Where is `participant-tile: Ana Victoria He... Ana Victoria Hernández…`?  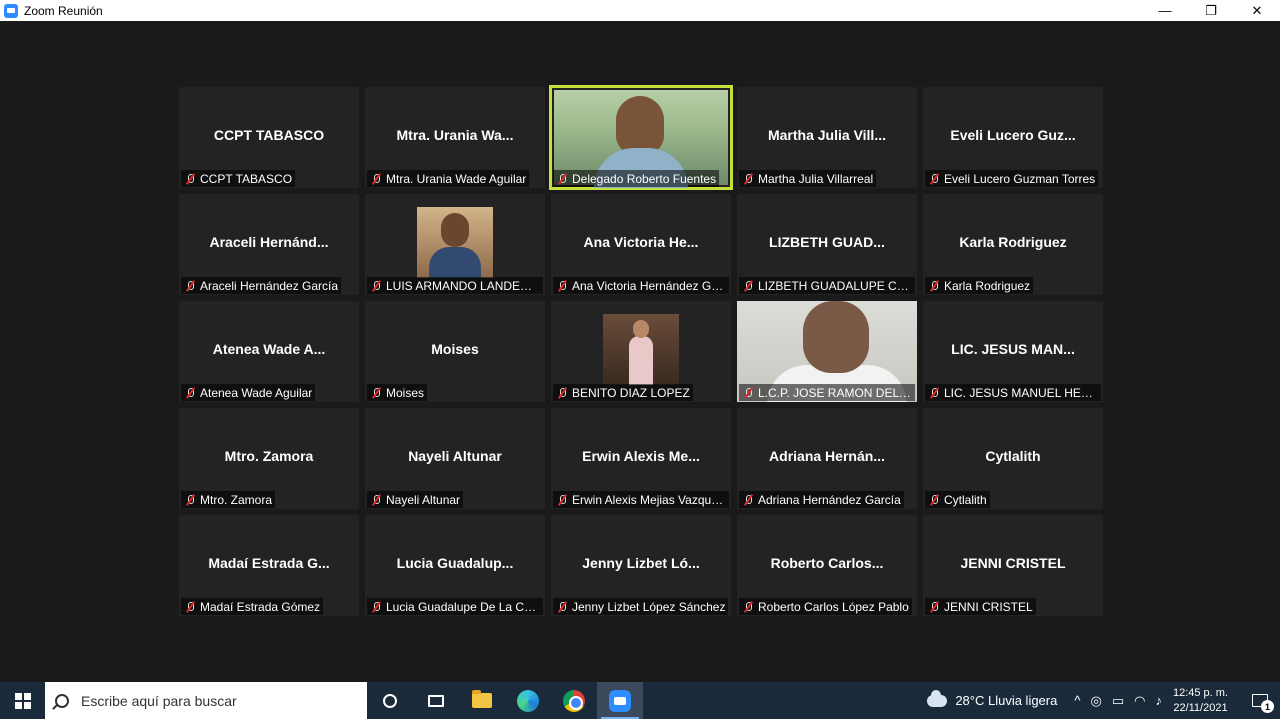 participant-tile: Ana Victoria He... Ana Victoria Hernández… is located at coordinates (641, 244).